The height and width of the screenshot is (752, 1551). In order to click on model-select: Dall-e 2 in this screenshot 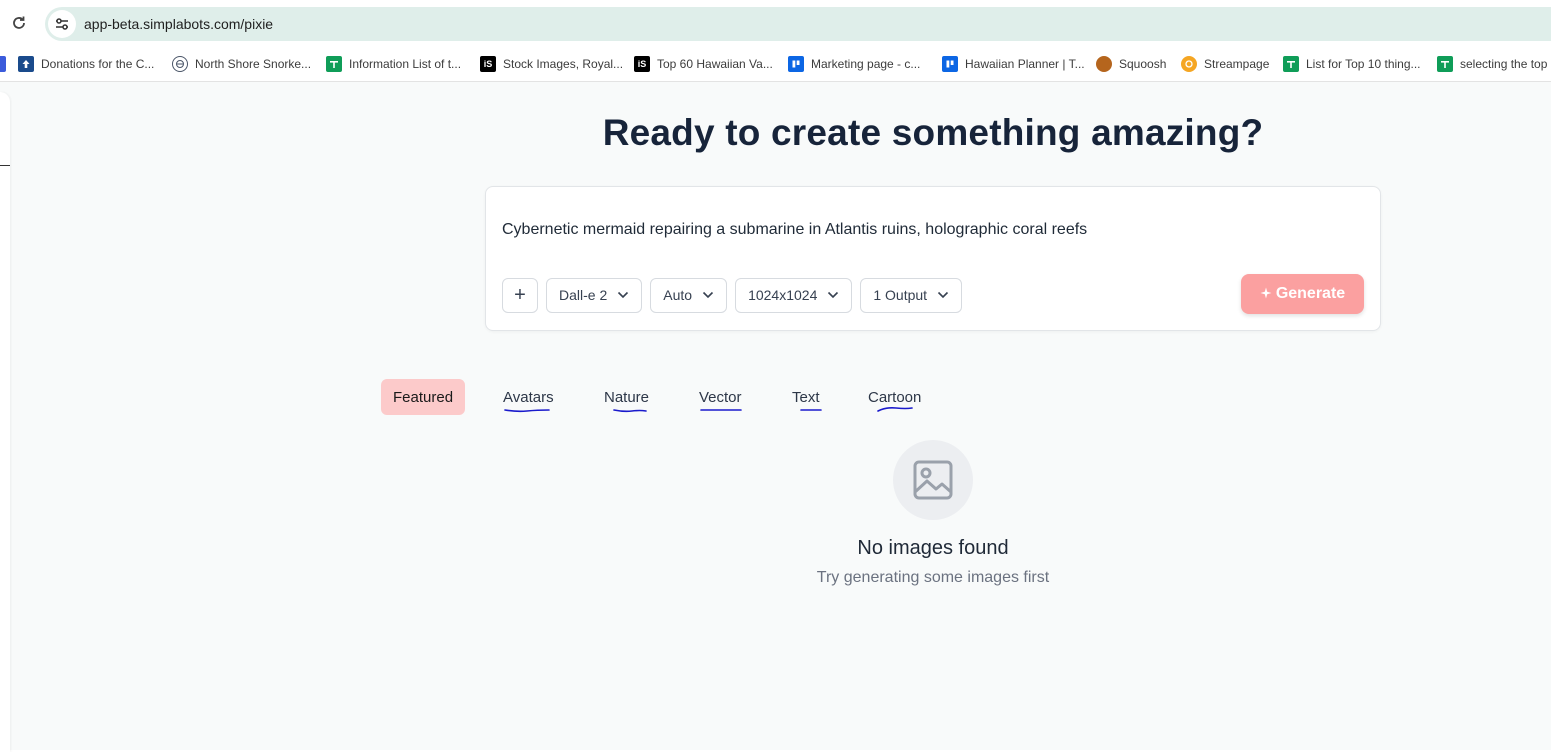, I will do `click(594, 295)`.